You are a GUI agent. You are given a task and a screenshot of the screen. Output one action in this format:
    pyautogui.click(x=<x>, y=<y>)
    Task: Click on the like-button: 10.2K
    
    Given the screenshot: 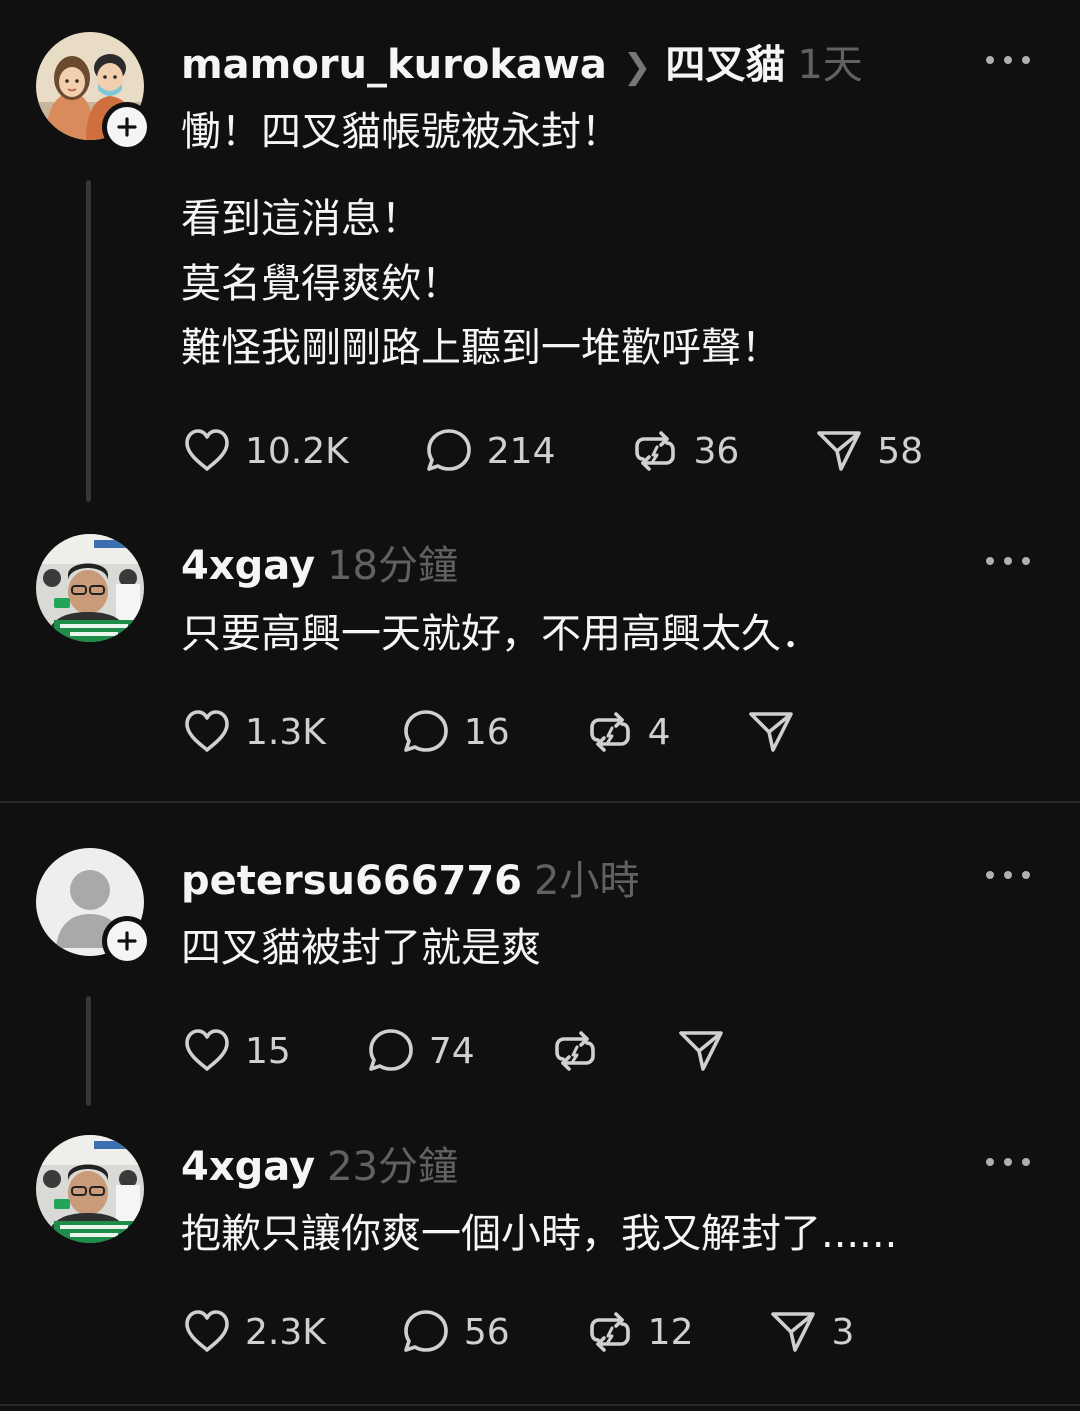 What is the action you would take?
    pyautogui.click(x=265, y=451)
    